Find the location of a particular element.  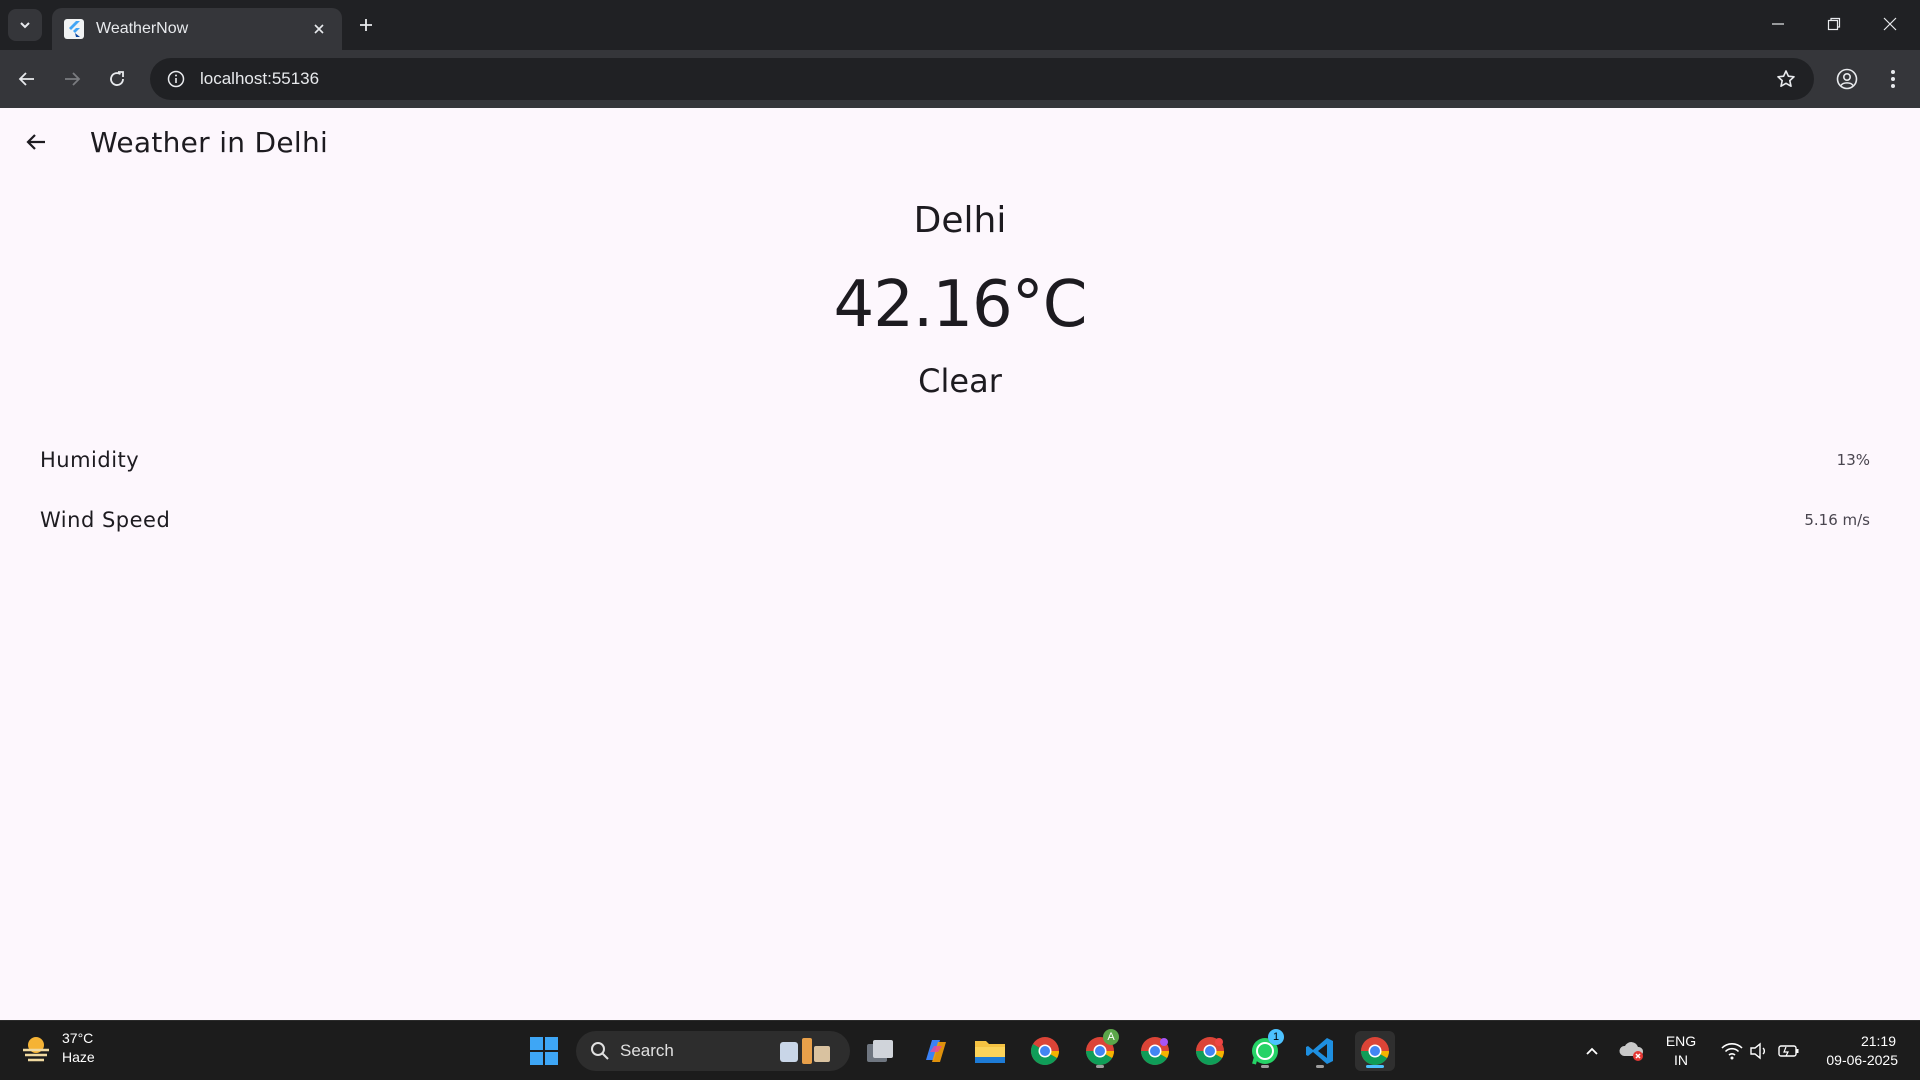

restore-icon is located at coordinates (1834, 24).